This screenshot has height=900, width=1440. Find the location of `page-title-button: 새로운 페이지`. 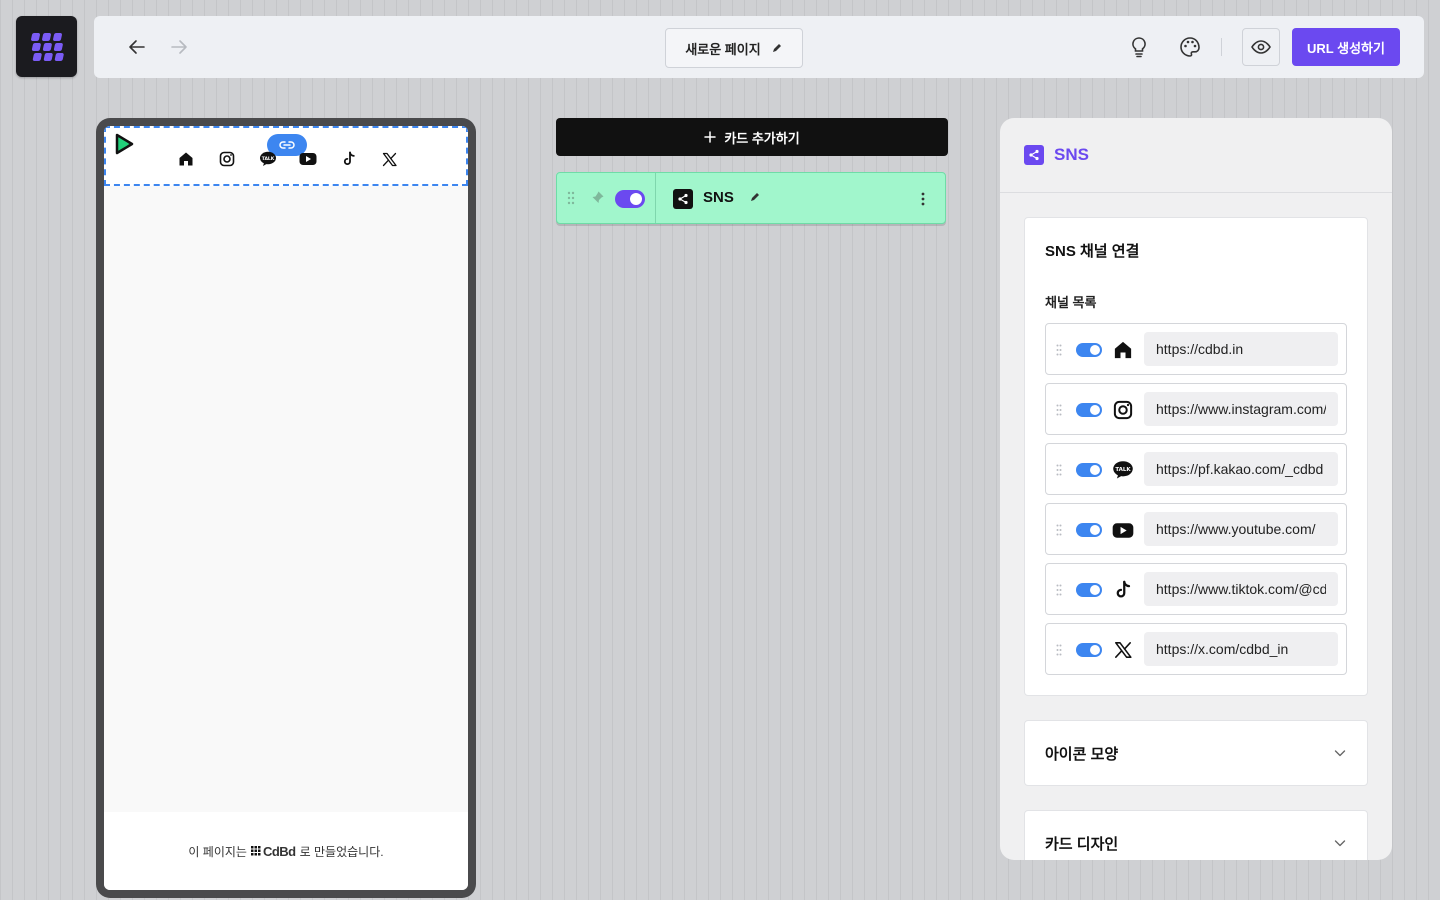

page-title-button: 새로운 페이지 is located at coordinates (734, 48).